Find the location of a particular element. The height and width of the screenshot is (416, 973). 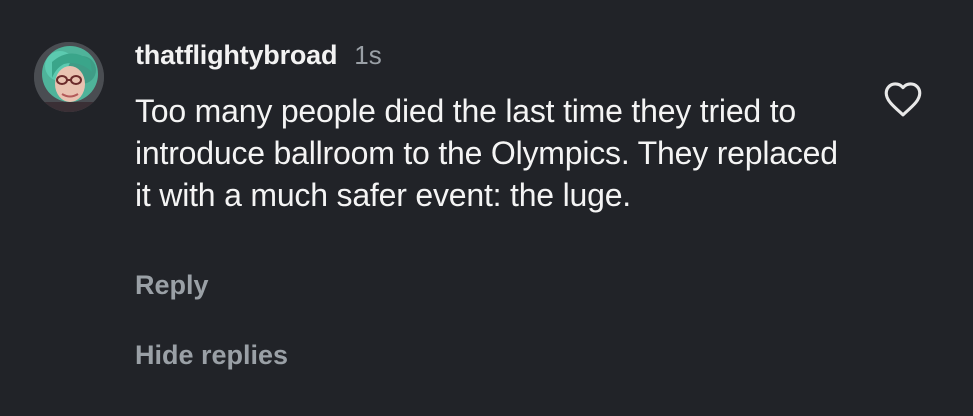

like-button is located at coordinates (903, 99).